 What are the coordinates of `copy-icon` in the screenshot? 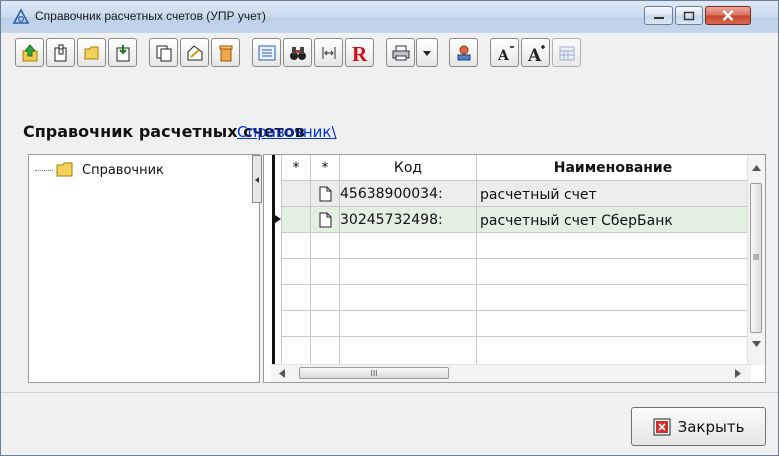 It's located at (163, 53).